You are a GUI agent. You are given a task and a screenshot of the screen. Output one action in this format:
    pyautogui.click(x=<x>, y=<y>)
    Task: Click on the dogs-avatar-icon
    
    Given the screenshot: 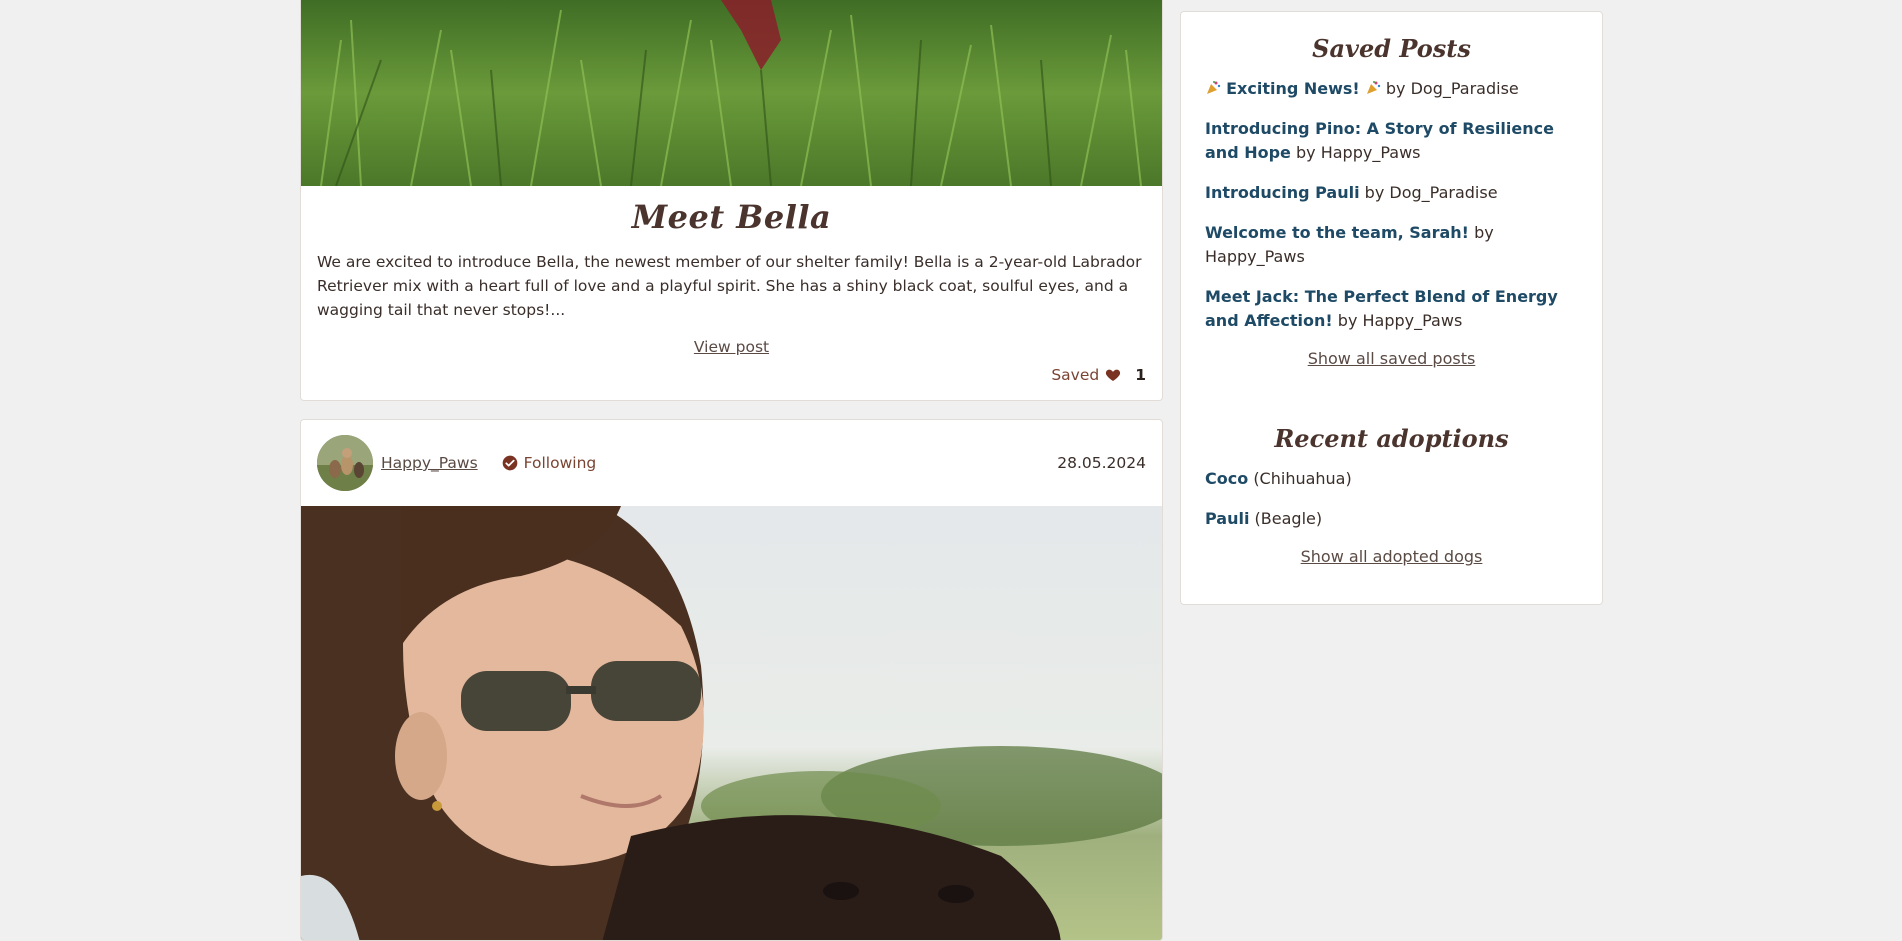 What is the action you would take?
    pyautogui.click(x=345, y=463)
    